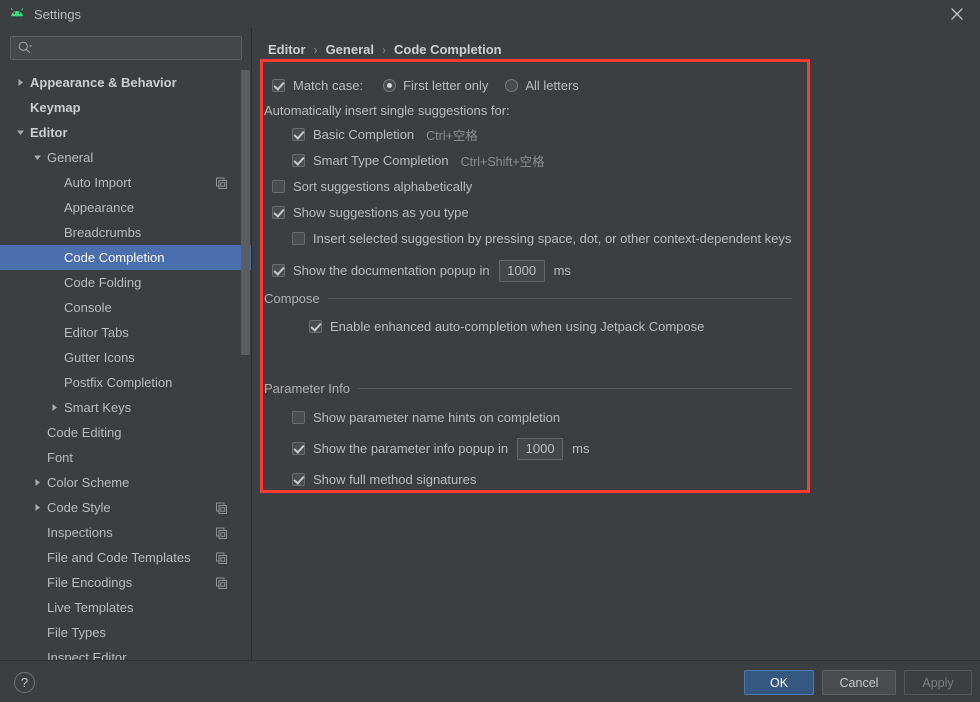 The width and height of the screenshot is (980, 702). I want to click on chevron-right-icon: ›, so click(383, 49).